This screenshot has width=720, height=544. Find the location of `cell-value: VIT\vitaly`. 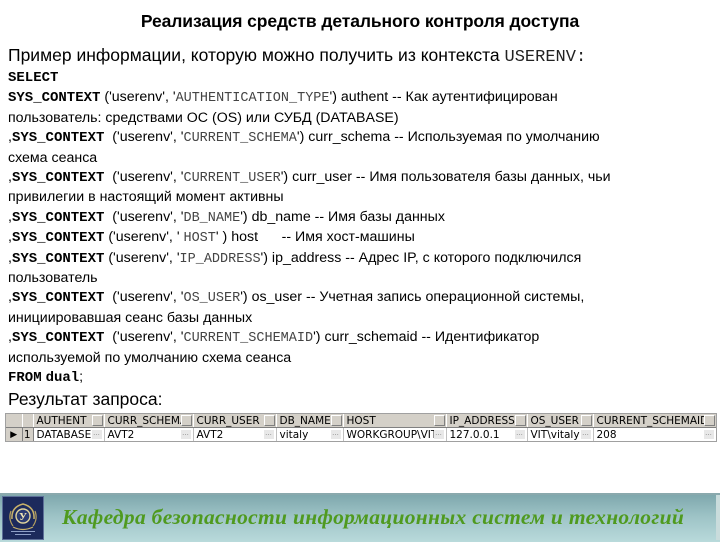

cell-value: VIT\vitaly is located at coordinates (555, 434).